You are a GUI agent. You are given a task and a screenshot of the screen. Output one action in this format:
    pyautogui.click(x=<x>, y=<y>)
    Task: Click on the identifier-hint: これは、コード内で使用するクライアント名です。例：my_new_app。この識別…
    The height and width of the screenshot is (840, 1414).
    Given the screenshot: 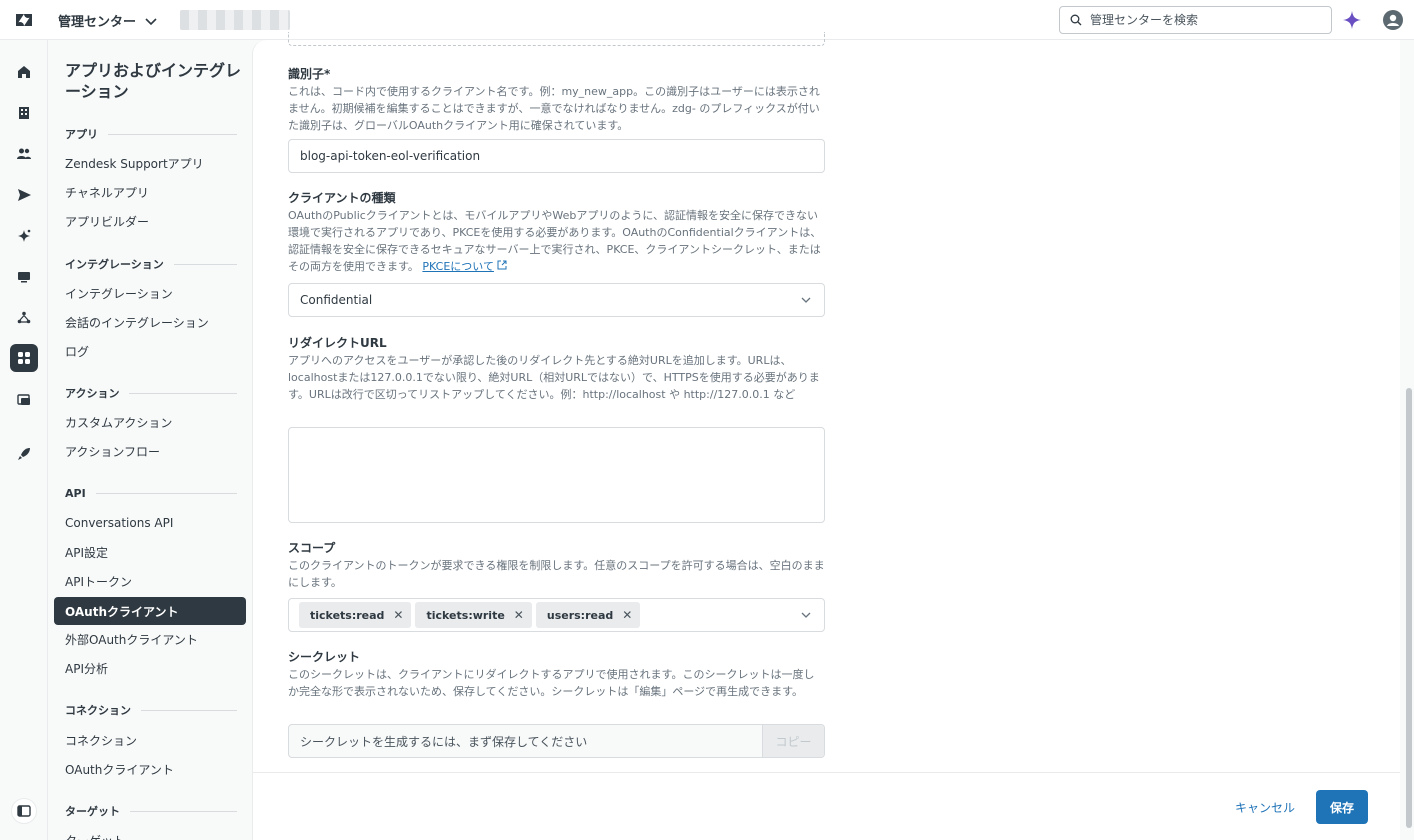 What is the action you would take?
    pyautogui.click(x=554, y=108)
    